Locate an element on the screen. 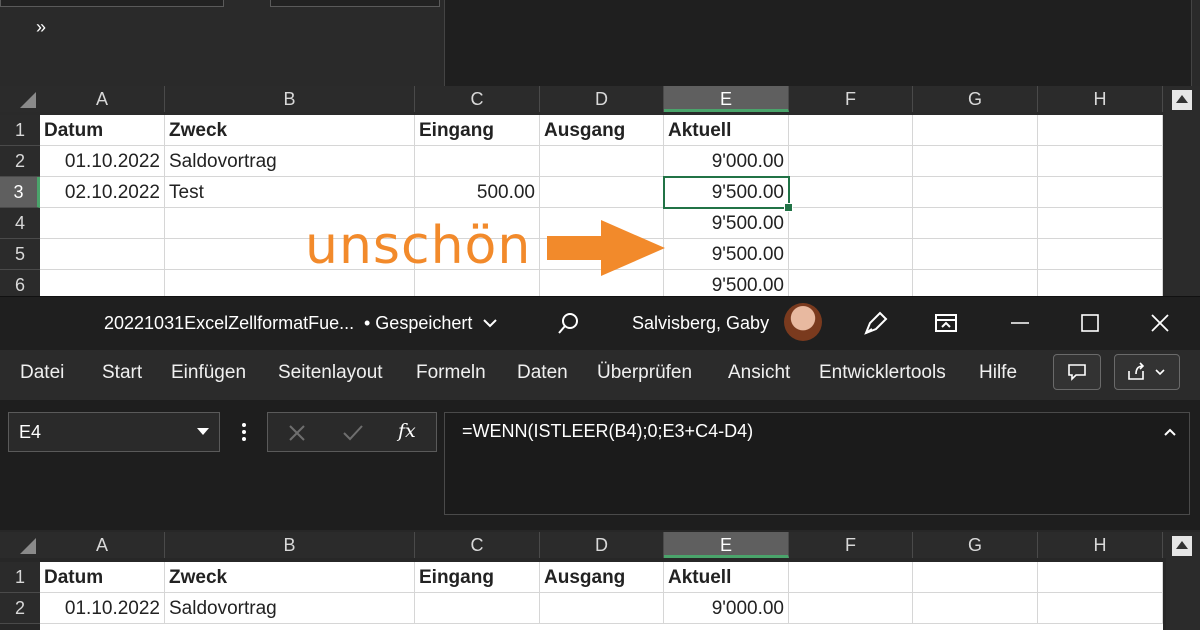 Image resolution: width=1200 pixels, height=630 pixels. column-header-a: A is located at coordinates (102, 545).